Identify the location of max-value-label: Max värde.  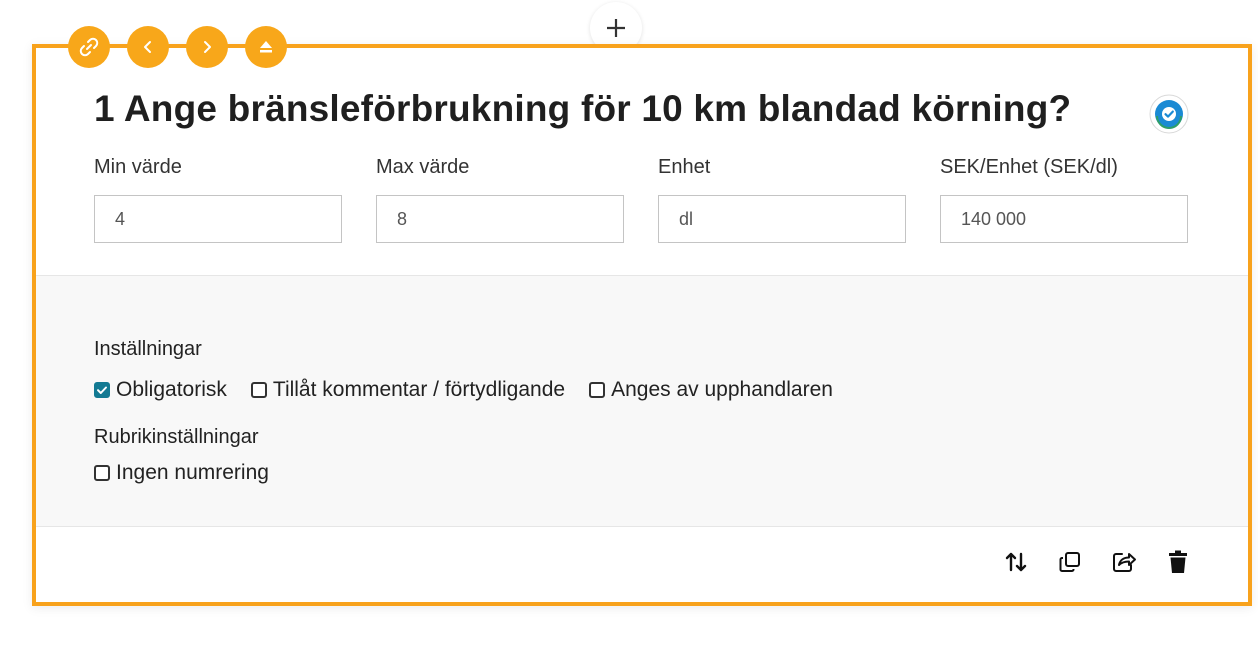
(423, 167).